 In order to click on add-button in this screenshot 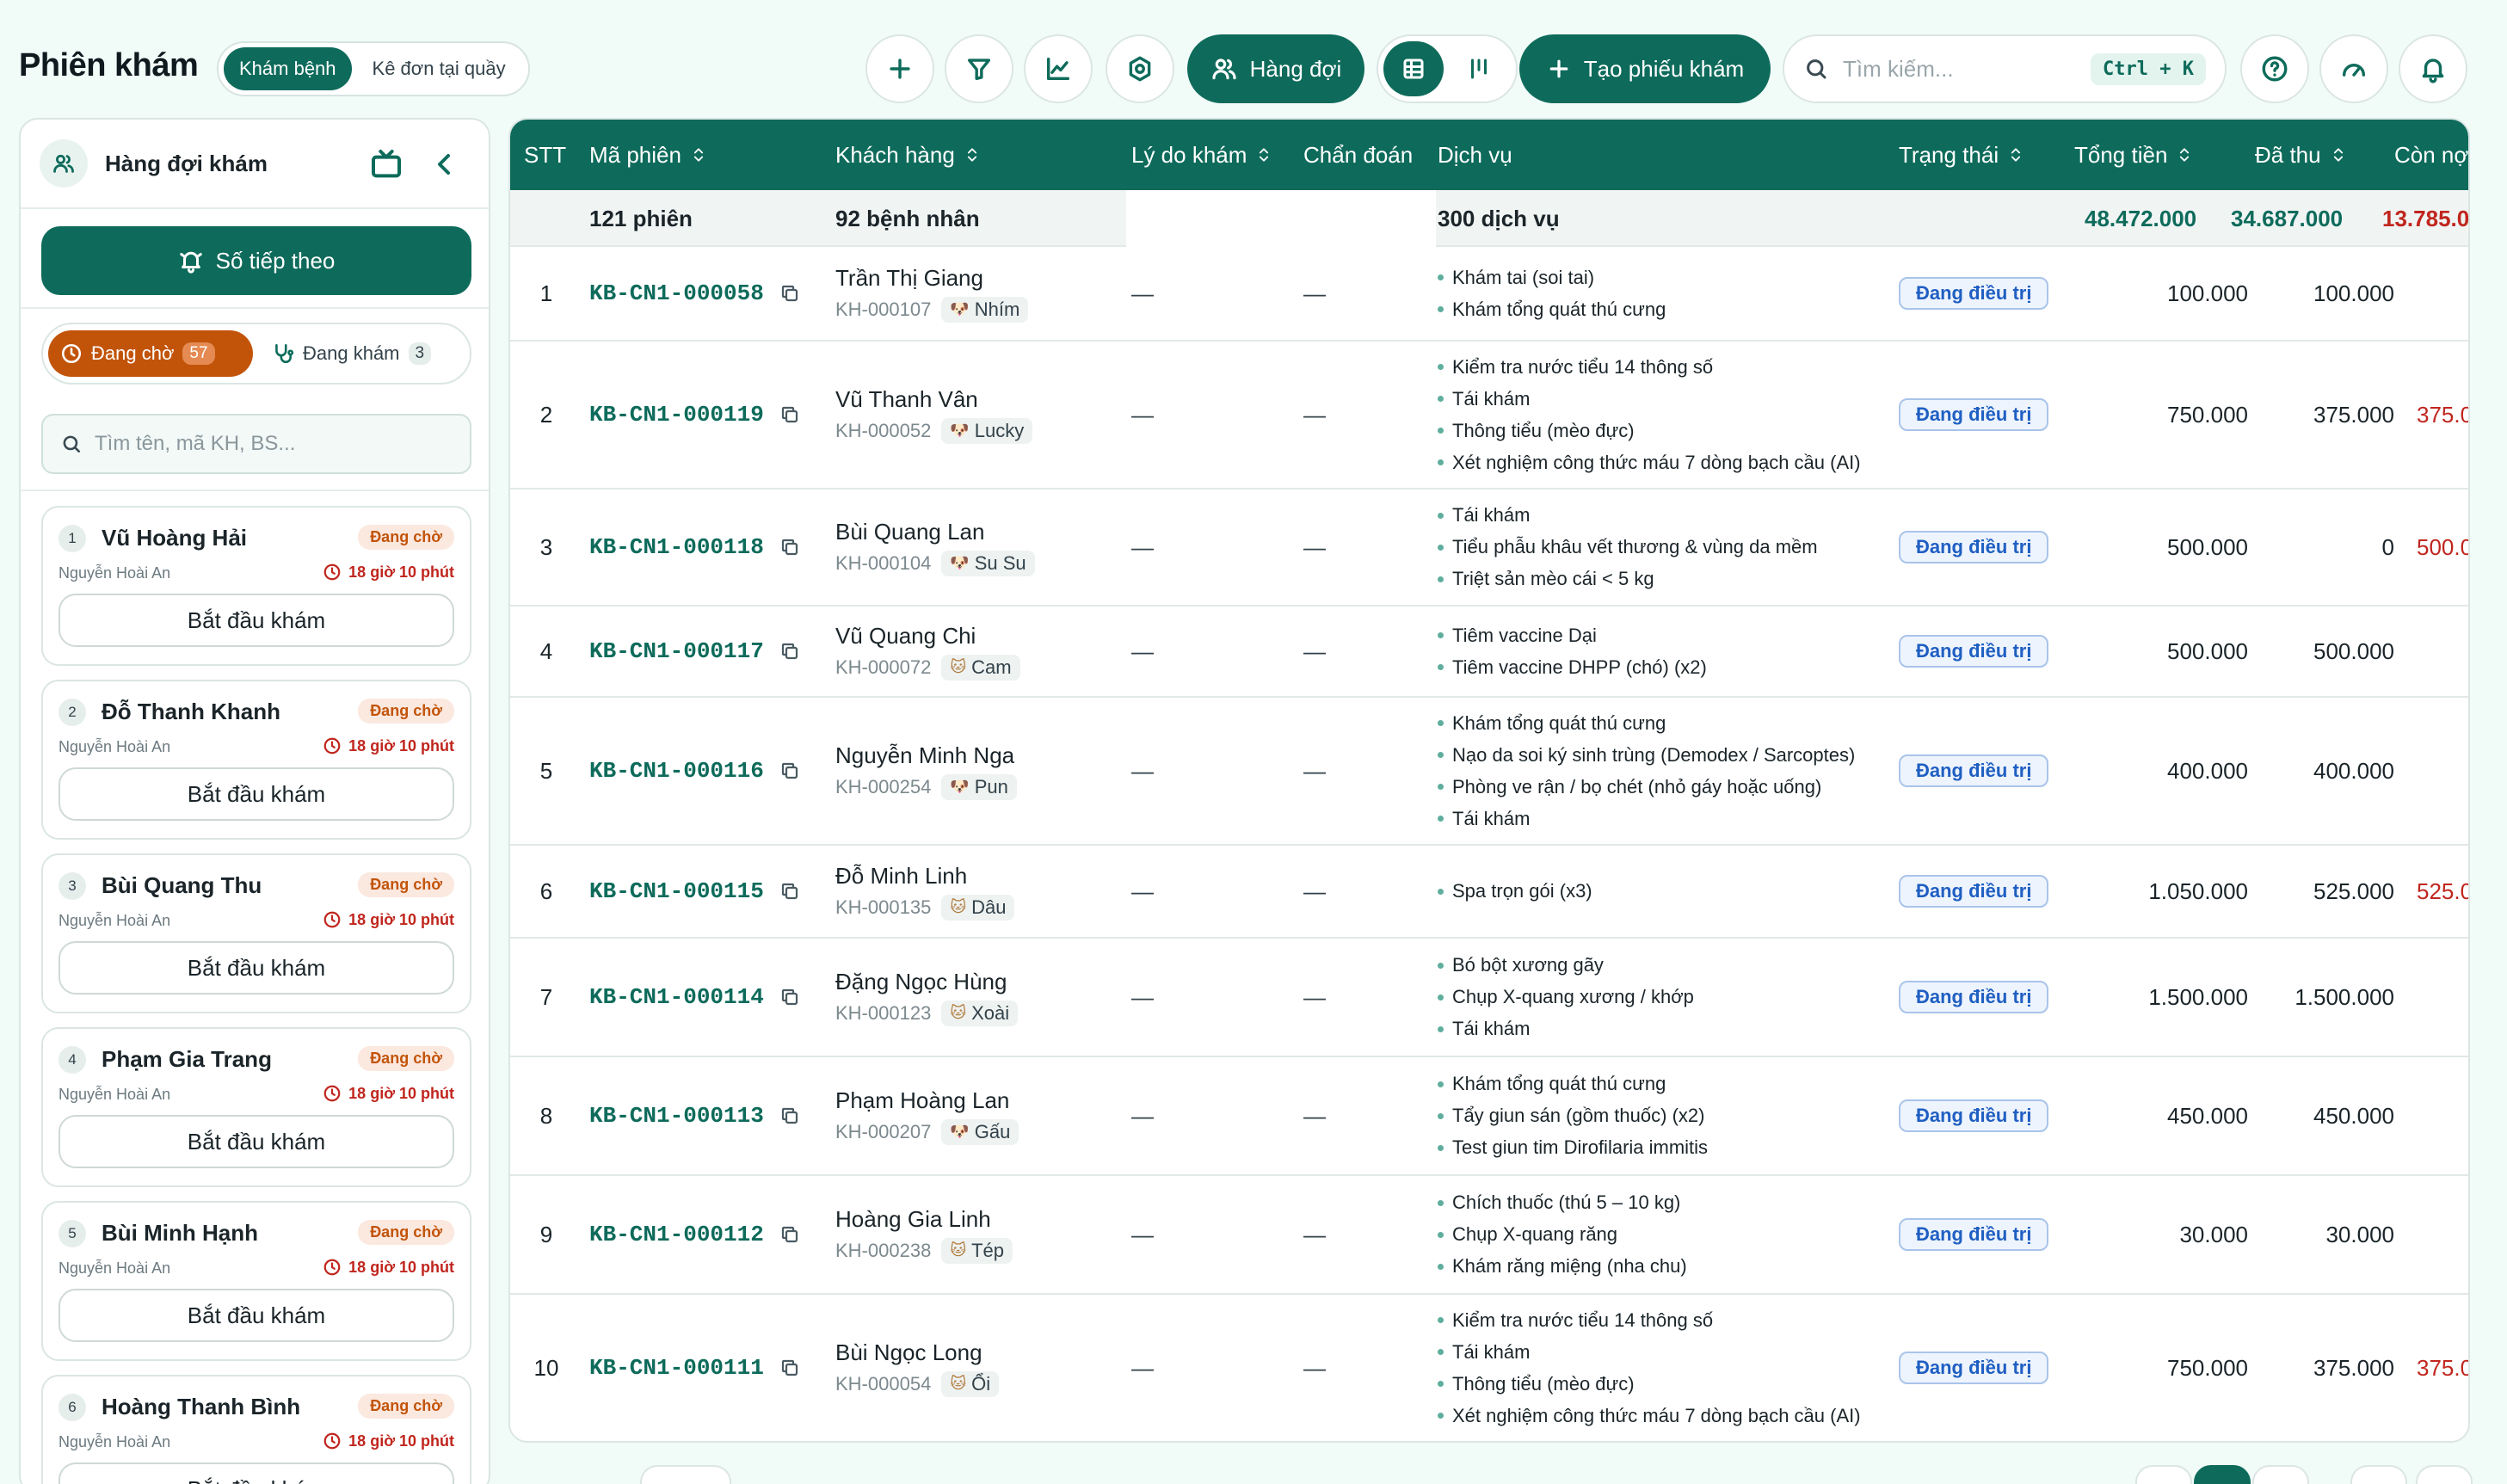, I will do `click(899, 68)`.